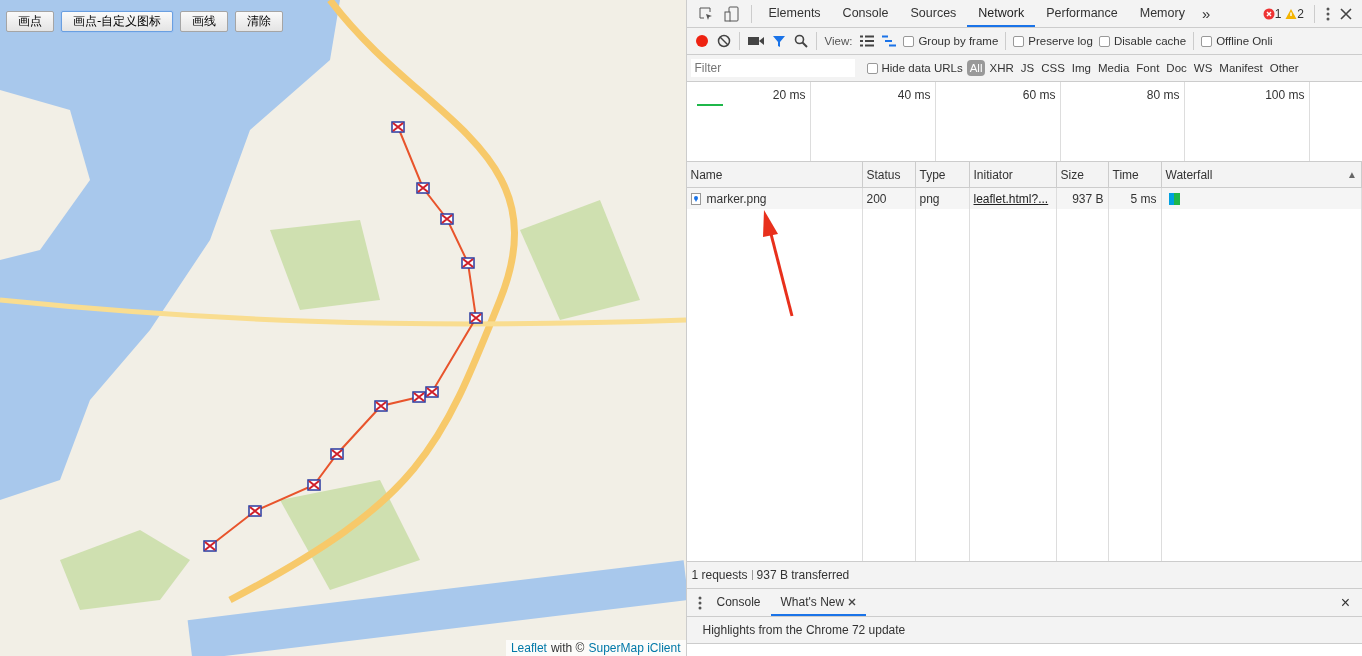  Describe the element at coordinates (709, 105) in the screenshot. I see `timeline-bar` at that location.